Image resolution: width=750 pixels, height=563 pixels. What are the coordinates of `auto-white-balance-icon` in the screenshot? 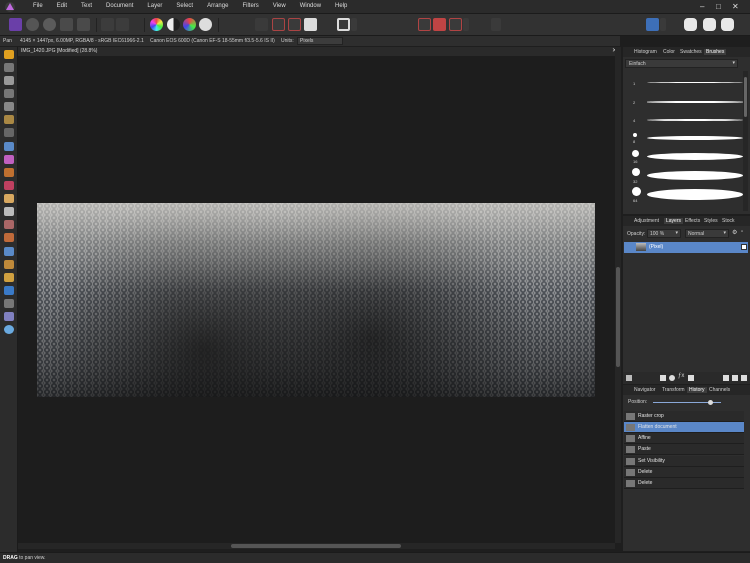 It's located at (205, 24).